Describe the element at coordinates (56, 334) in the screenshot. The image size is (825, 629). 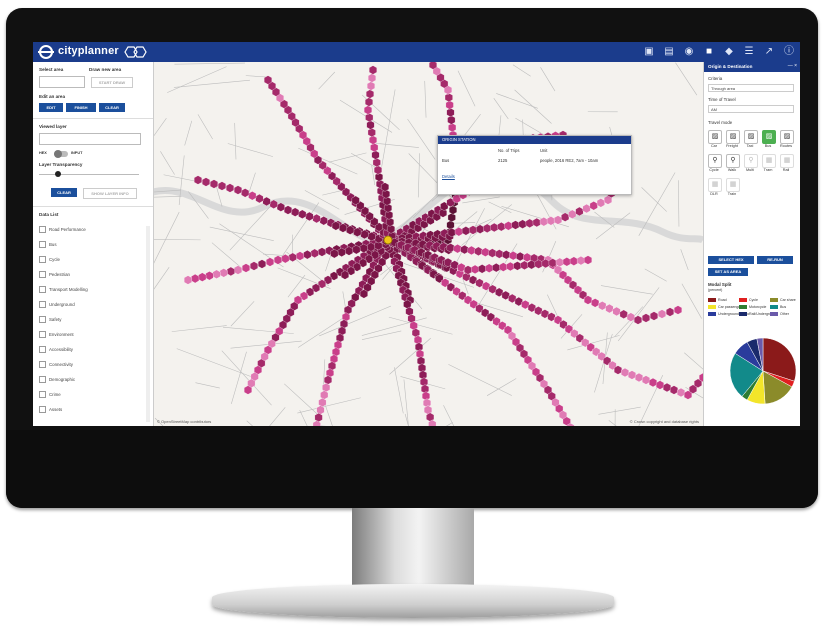
I see `data-list-item: Environment` at that location.